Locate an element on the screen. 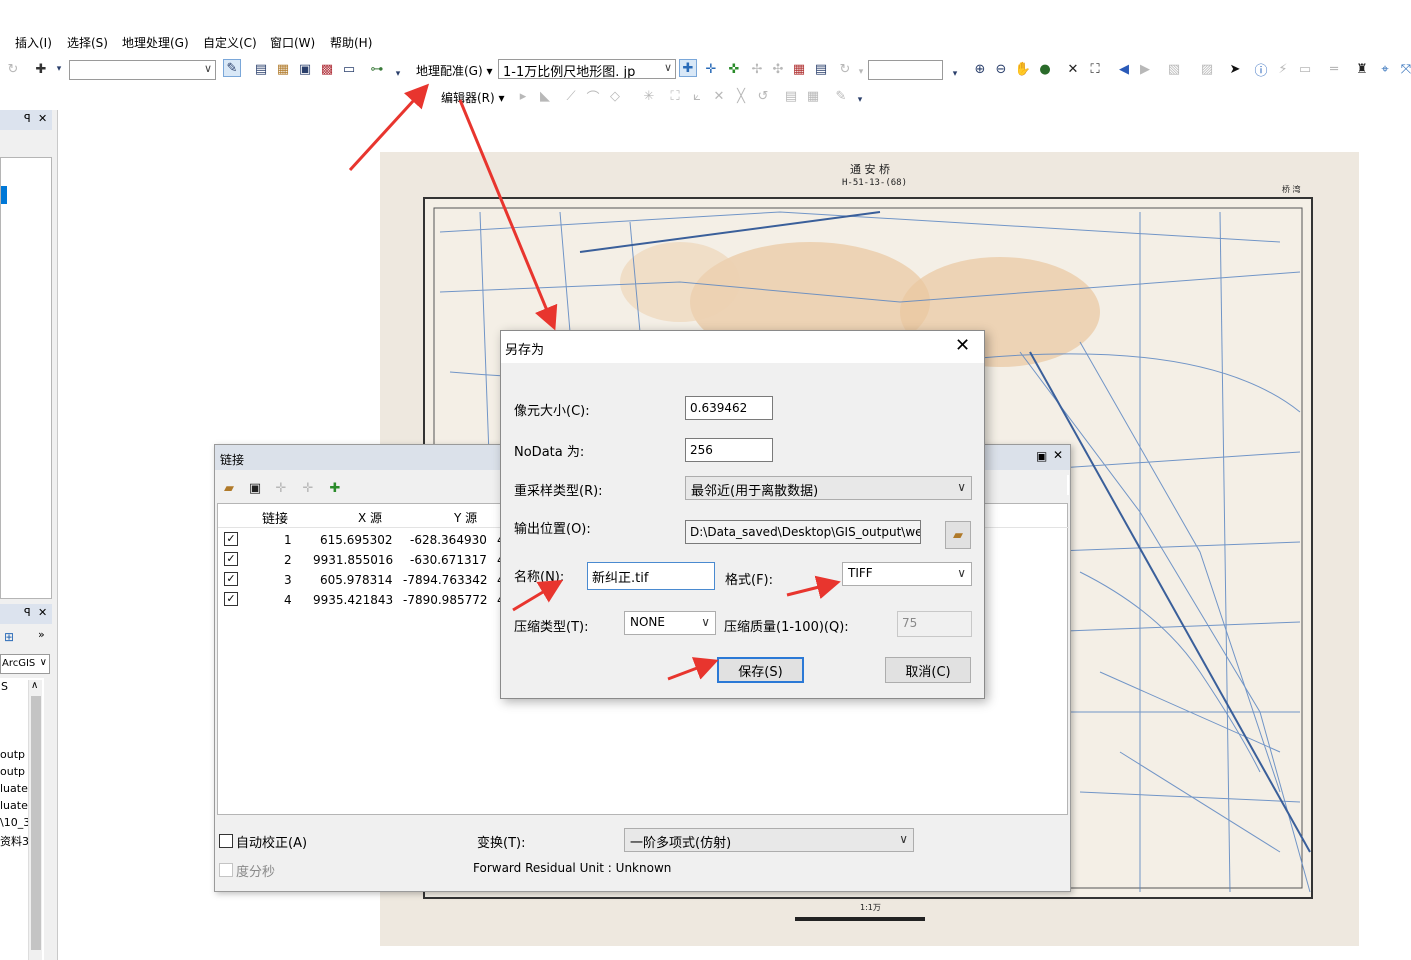  delete-link-icon: ✣ is located at coordinates (778, 69).